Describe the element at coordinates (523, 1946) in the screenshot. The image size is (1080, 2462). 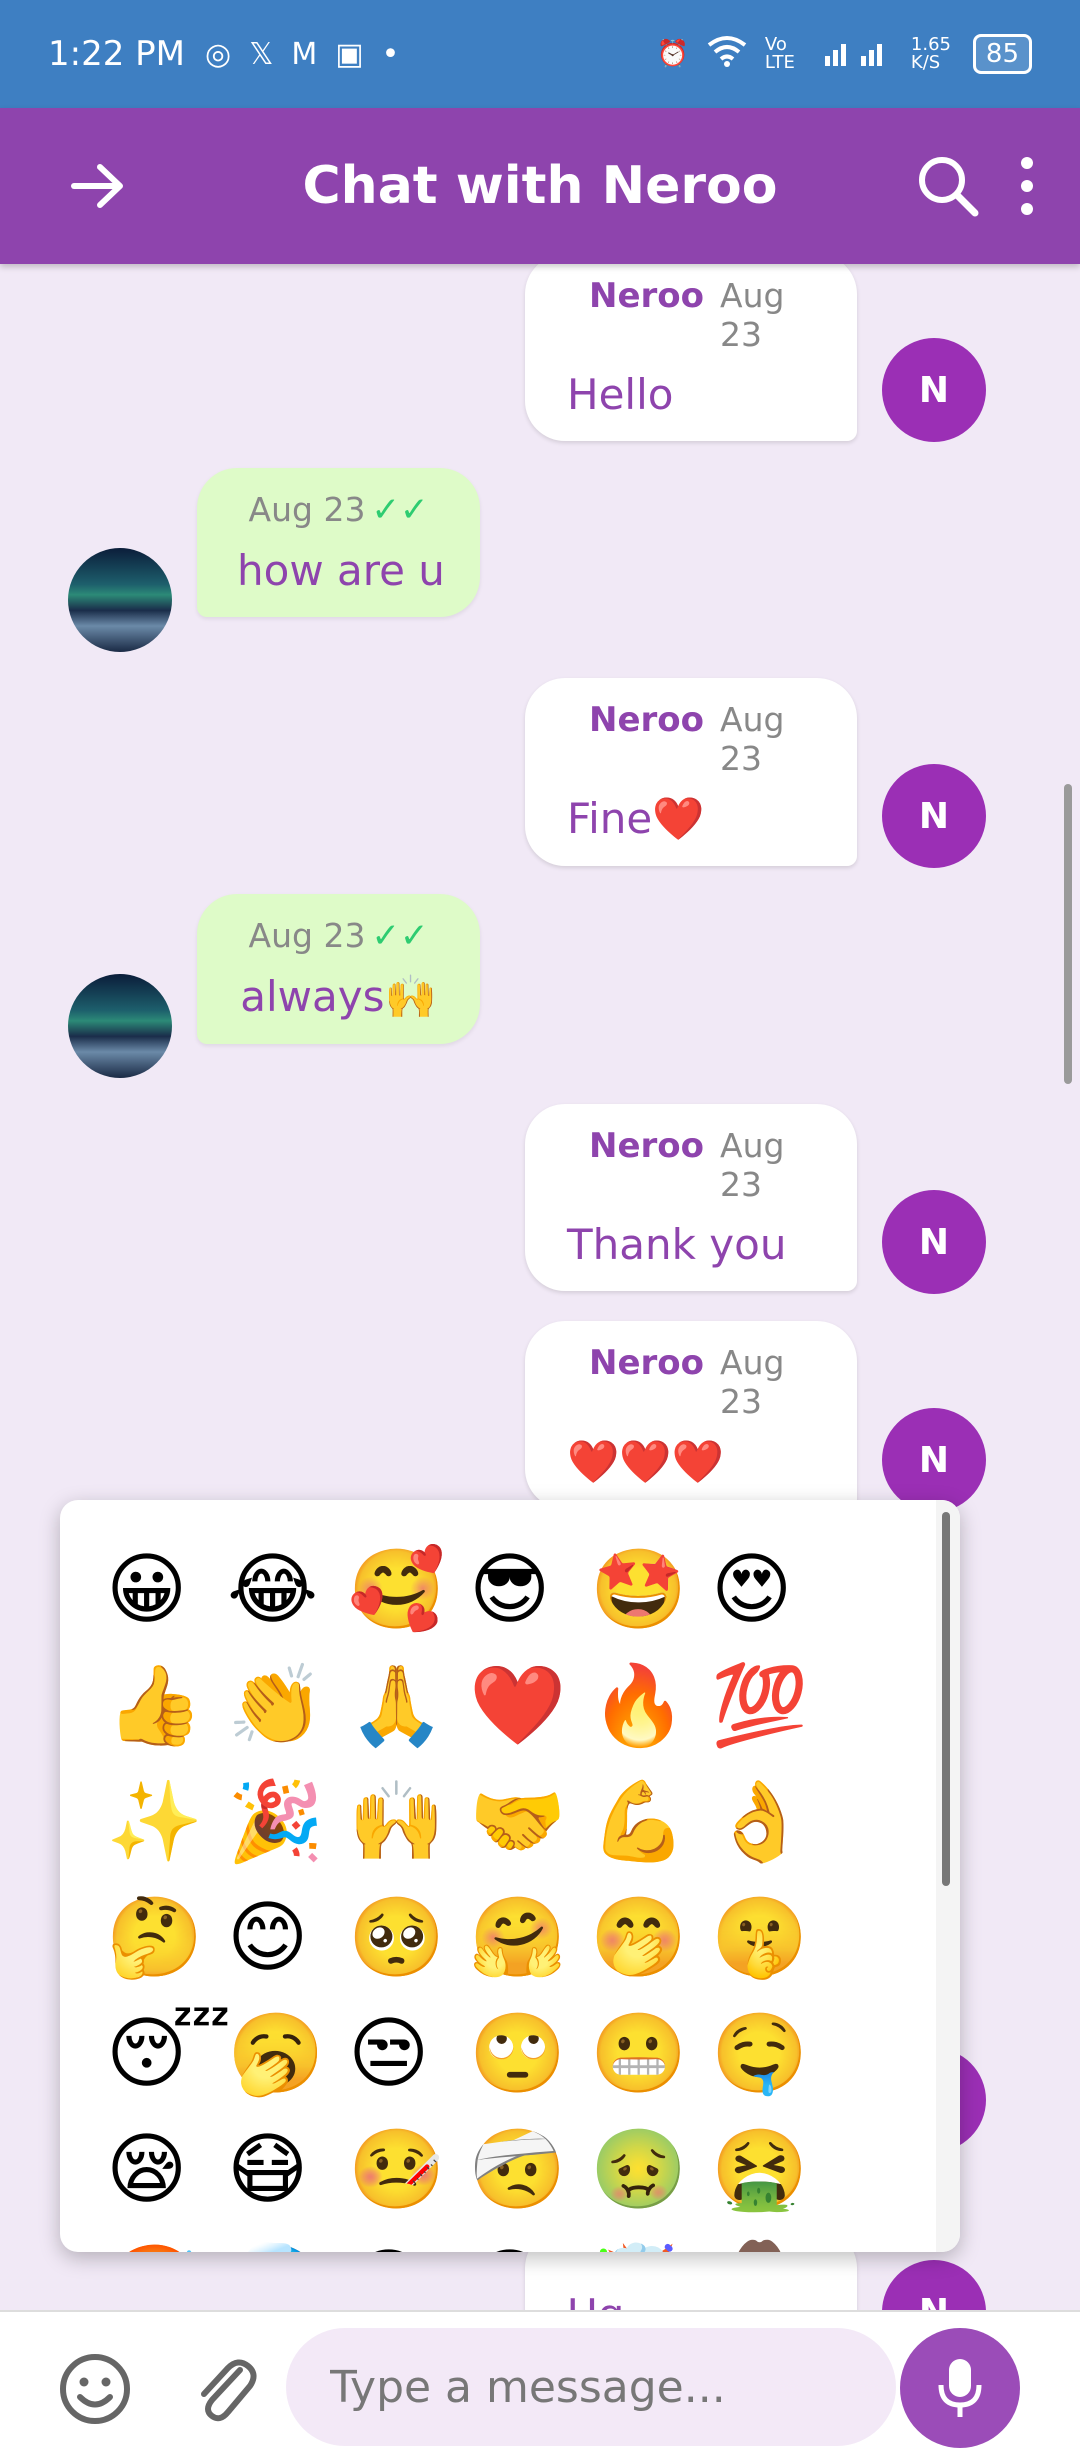
I see `emoji-item: 🤗` at that location.